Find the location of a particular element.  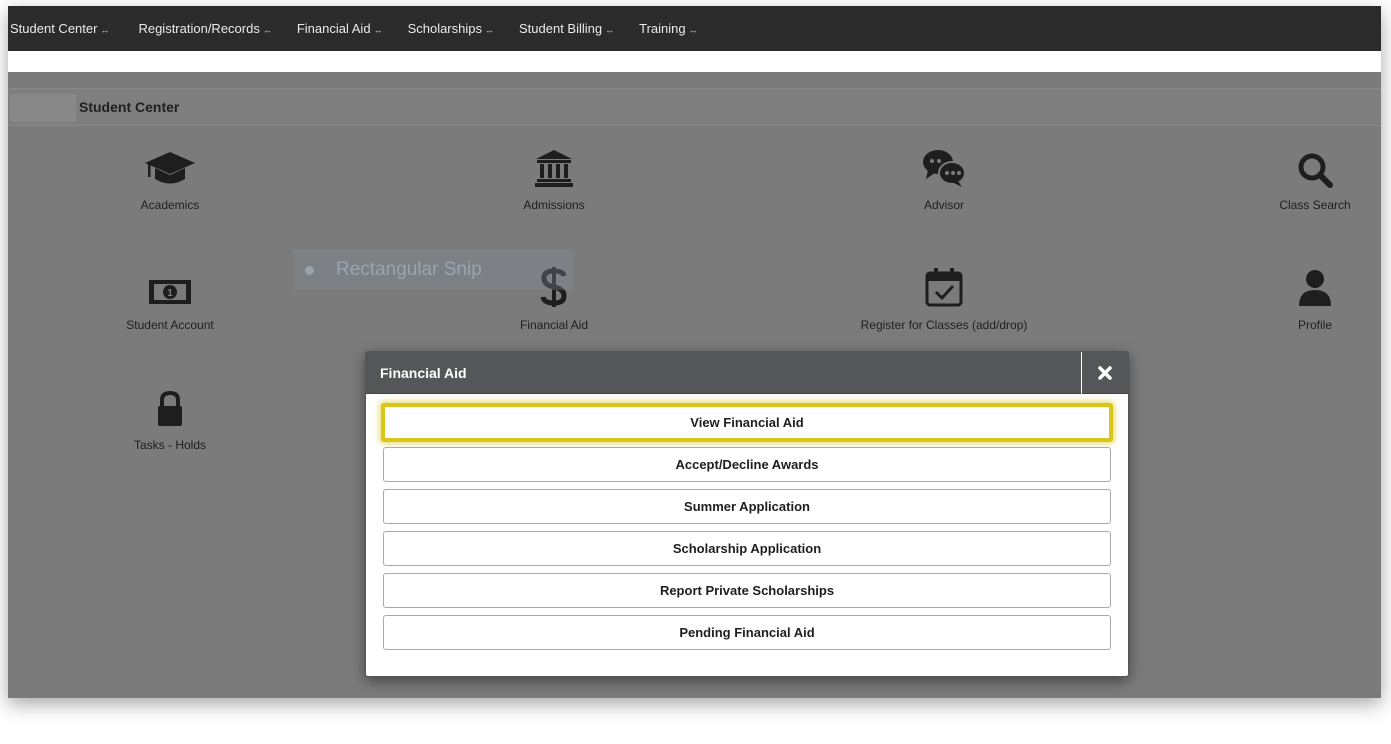

tile-label: Advisor is located at coordinates (943, 205).